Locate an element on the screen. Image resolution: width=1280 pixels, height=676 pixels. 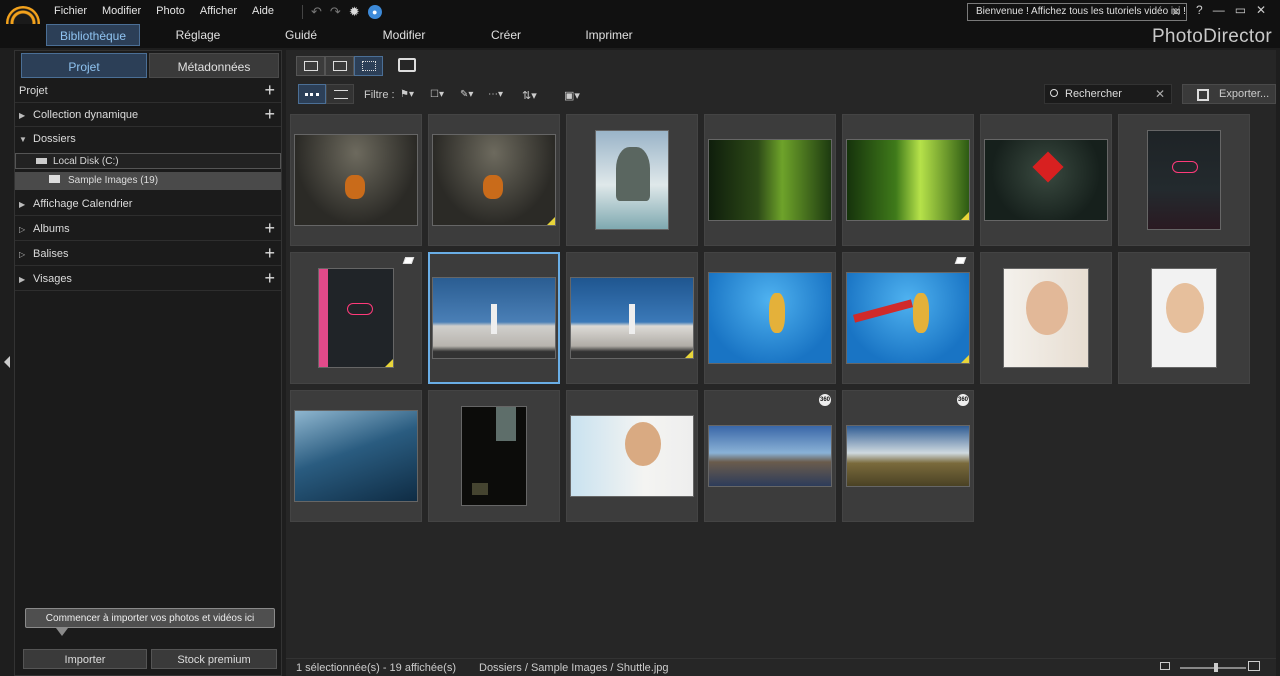
tab-creer: Créer is located at coordinates (506, 35).